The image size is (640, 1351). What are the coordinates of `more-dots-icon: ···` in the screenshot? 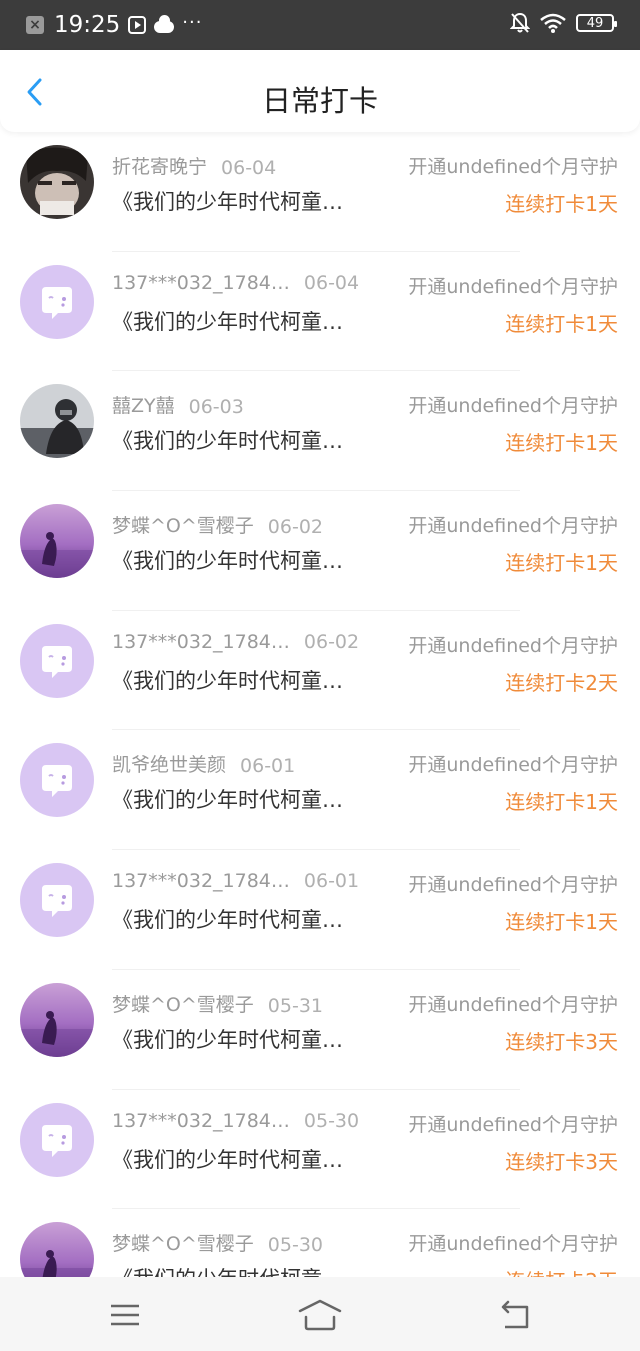 It's located at (192, 22).